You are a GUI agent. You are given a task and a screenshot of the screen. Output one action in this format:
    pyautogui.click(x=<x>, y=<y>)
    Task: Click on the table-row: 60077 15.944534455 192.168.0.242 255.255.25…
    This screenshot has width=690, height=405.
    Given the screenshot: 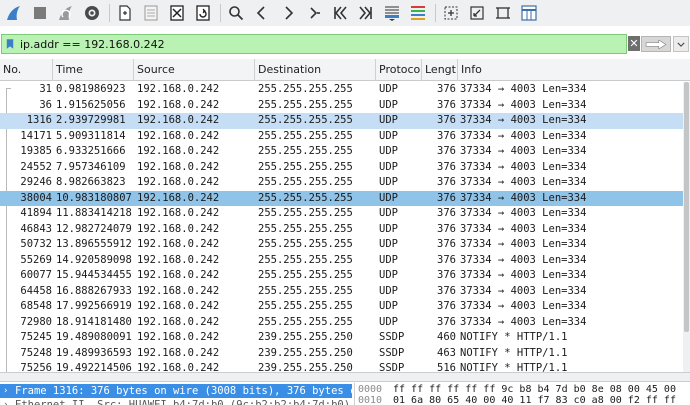 What is the action you would take?
    pyautogui.click(x=345, y=276)
    